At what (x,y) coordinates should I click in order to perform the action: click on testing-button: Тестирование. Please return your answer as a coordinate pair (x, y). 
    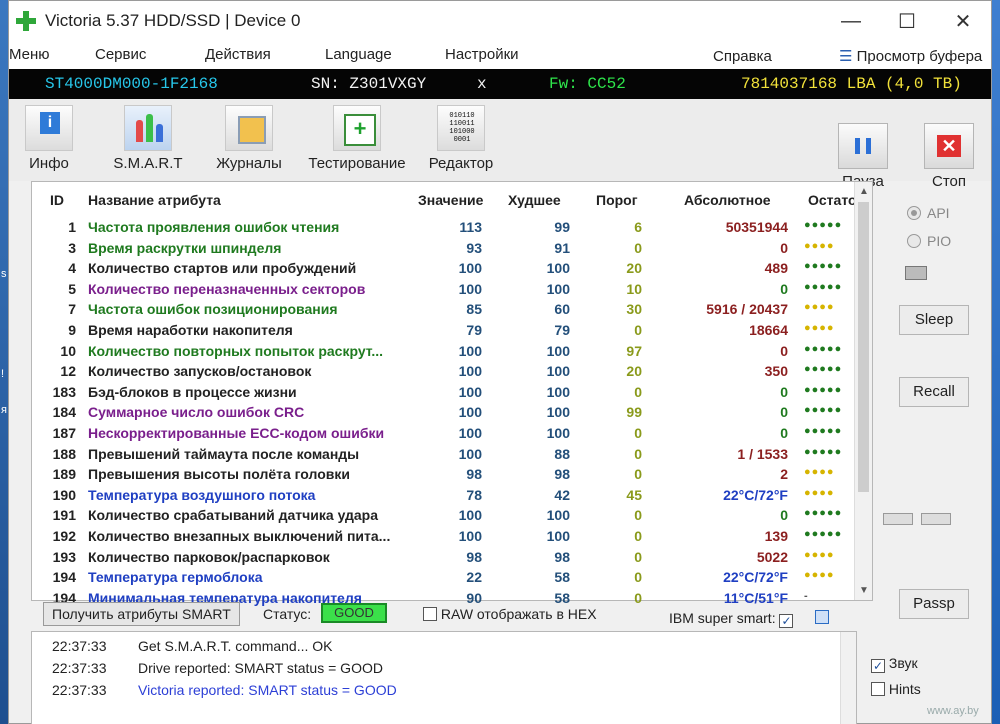
    Looking at the image, I should click on (357, 138).